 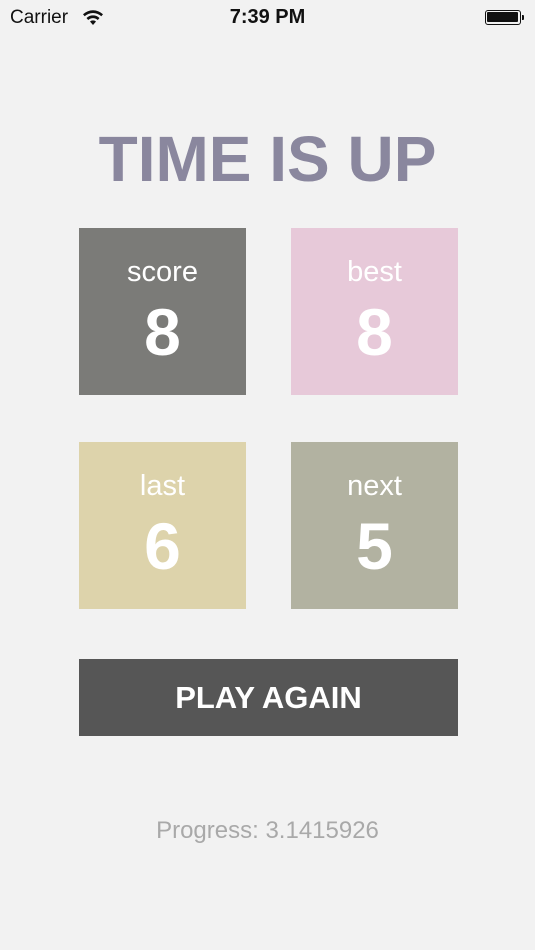 What do you see at coordinates (162, 332) in the screenshot?
I see `score-value: 8` at bounding box center [162, 332].